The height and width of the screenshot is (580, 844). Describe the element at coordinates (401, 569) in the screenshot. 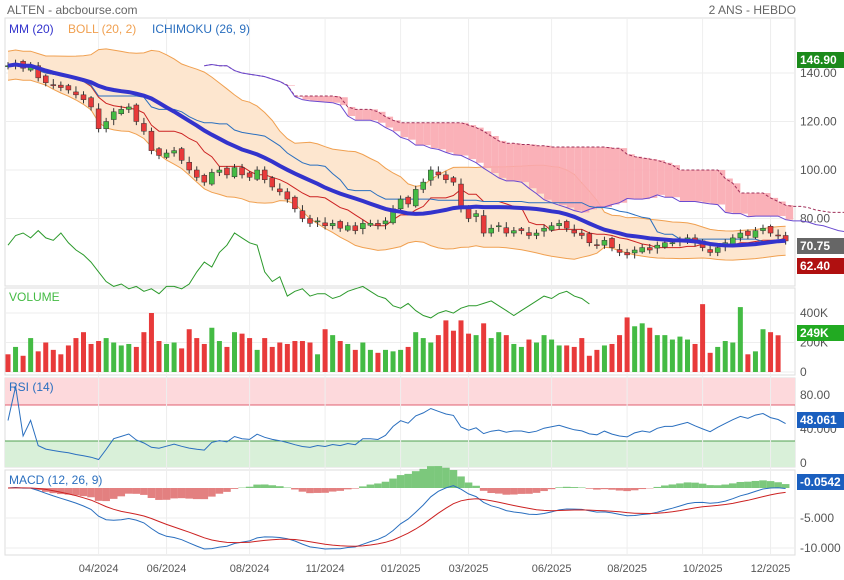

I see `x-tick-label: 01/2025` at that location.